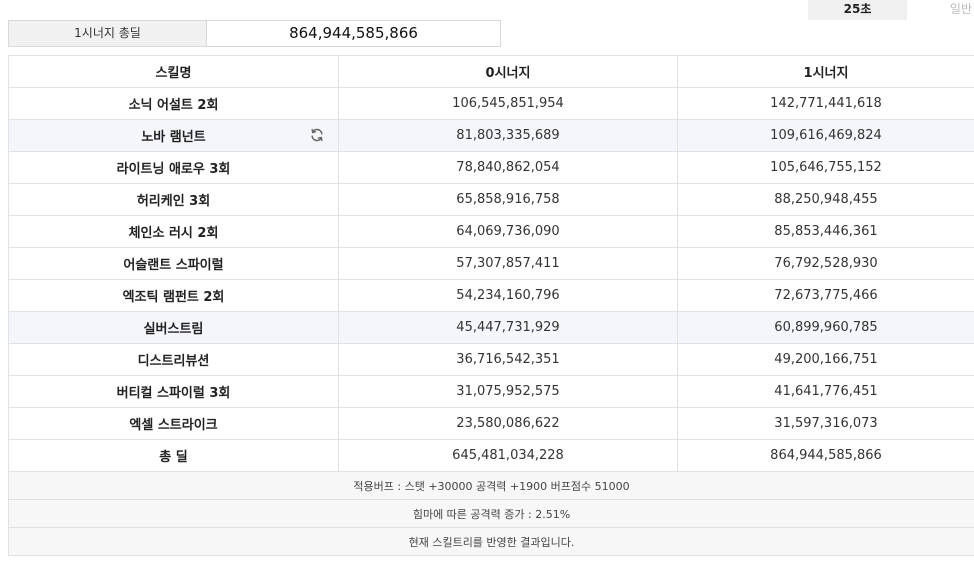 Image resolution: width=974 pixels, height=568 pixels. I want to click on total-damage-summary: 1시너지 총딜 864,944,585,866, so click(254, 33).